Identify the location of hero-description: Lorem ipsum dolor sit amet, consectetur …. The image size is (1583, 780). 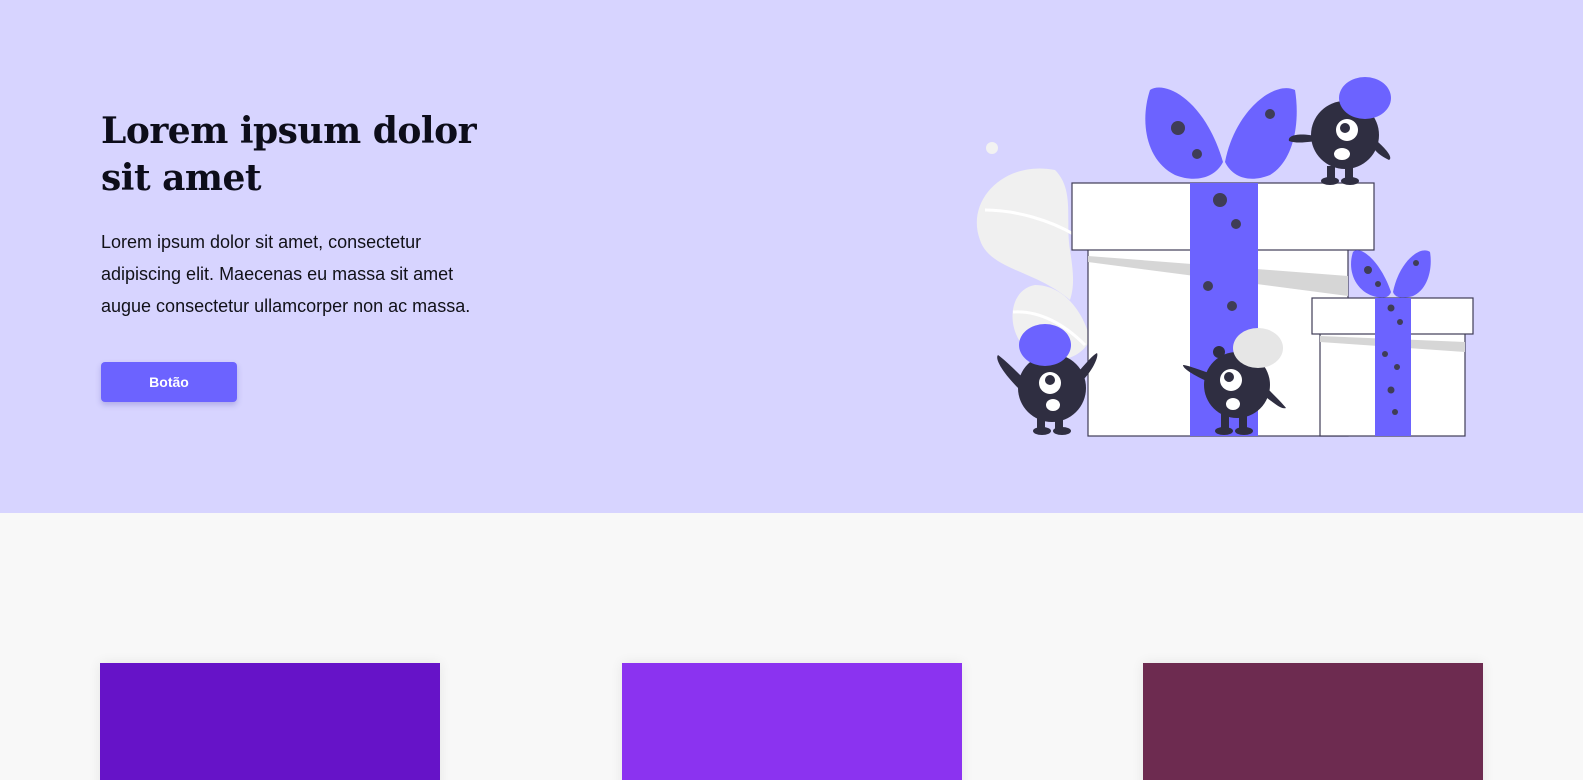
(286, 274).